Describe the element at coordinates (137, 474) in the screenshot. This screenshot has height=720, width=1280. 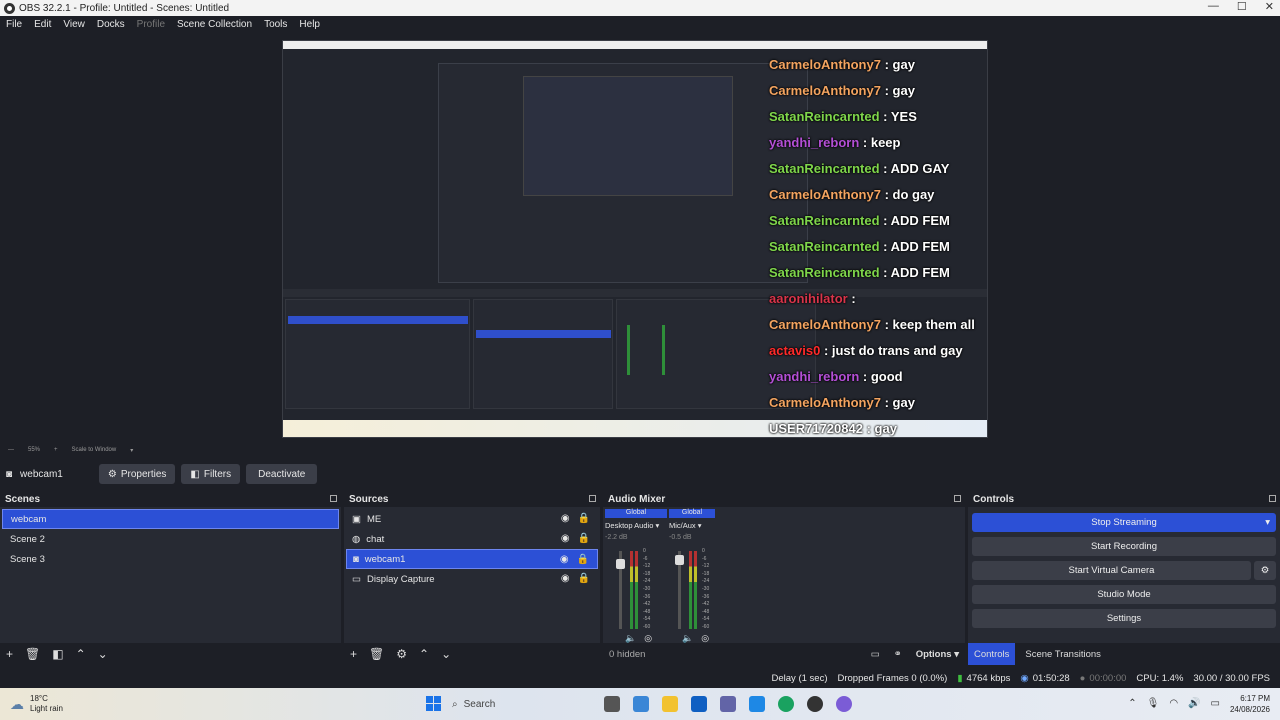
I see `properties-button: ⚙ Properties` at that location.